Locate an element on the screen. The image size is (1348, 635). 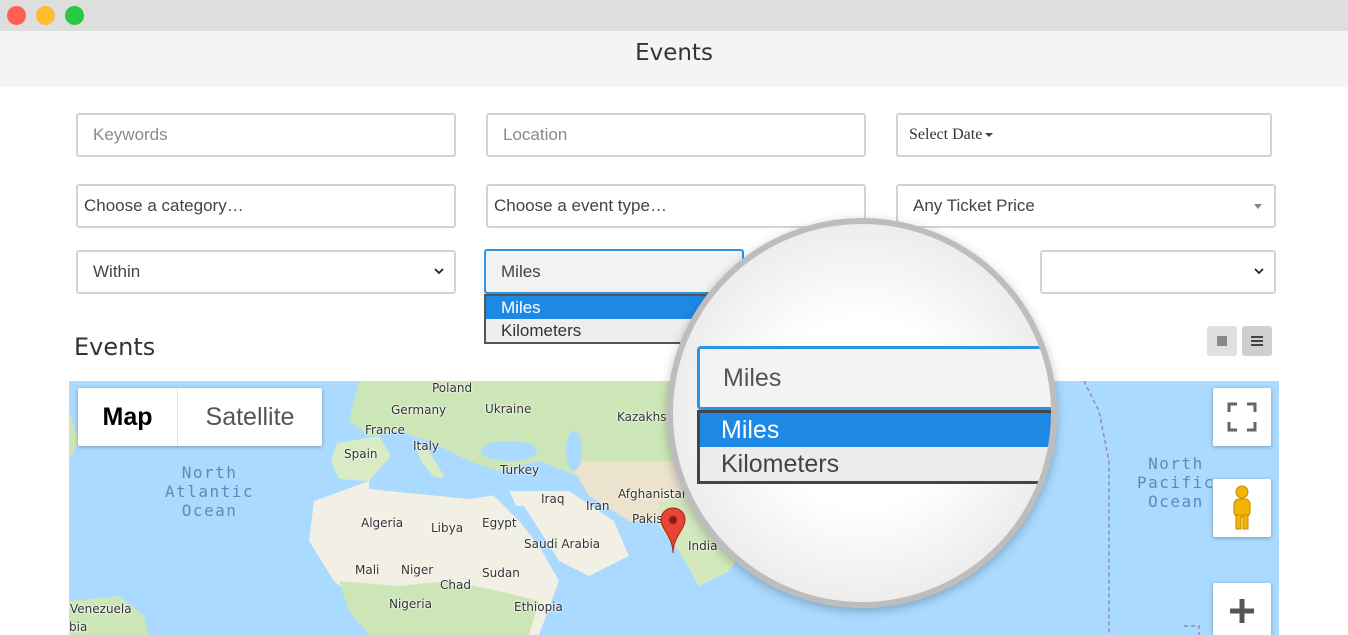
pegman-icon is located at coordinates (1242, 507).